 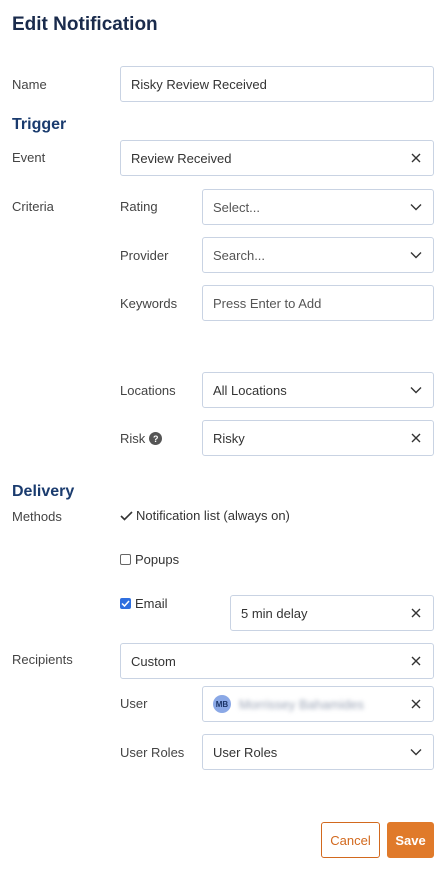 What do you see at coordinates (156, 439) in the screenshot?
I see `help-icon: ?` at bounding box center [156, 439].